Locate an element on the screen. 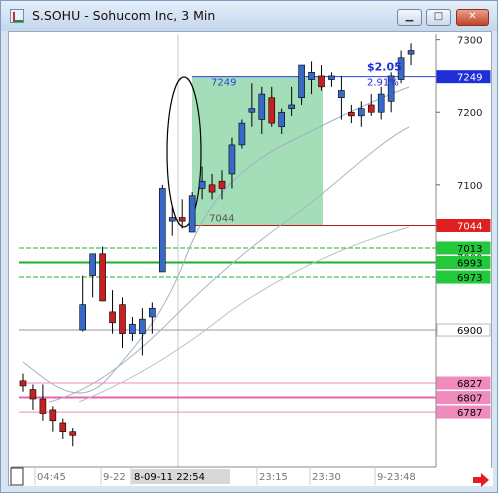 The image size is (498, 493). price-tag-label: 6900 is located at coordinates (469, 331).